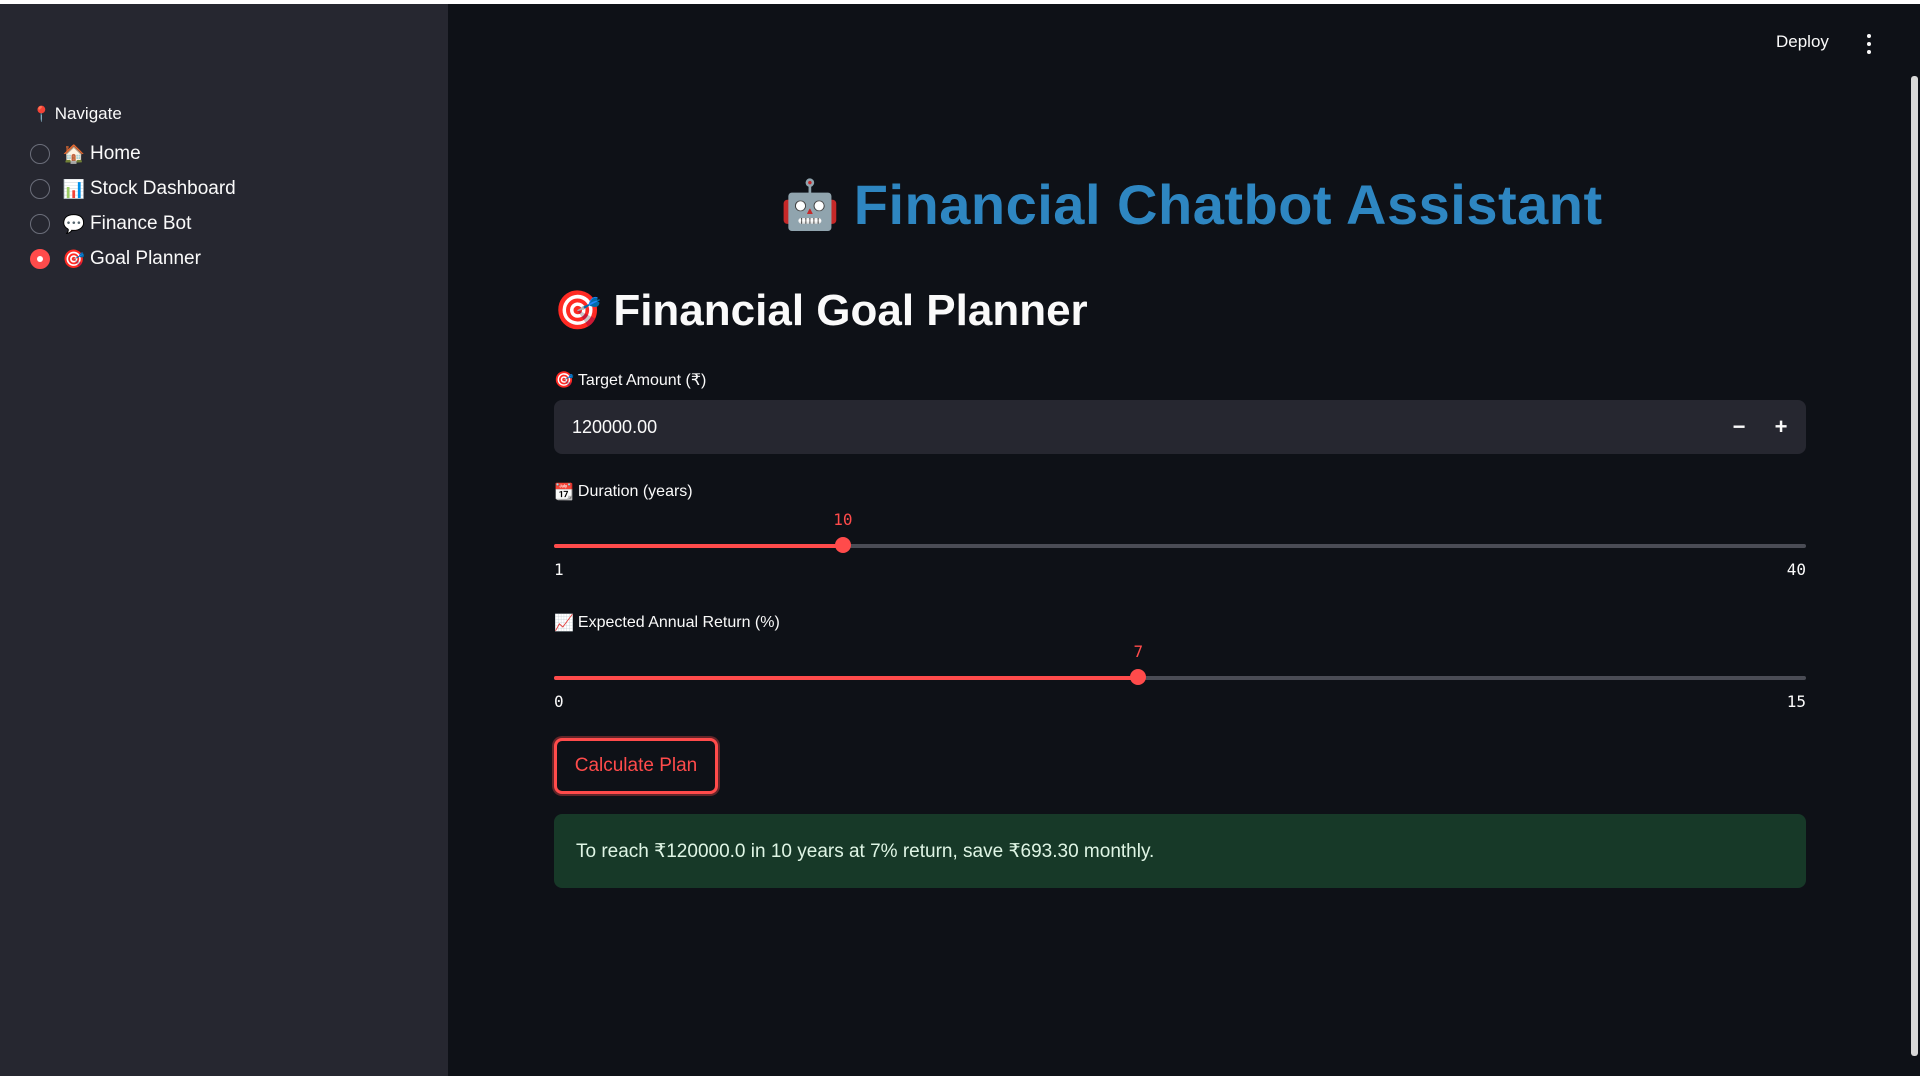 The width and height of the screenshot is (1920, 1080). What do you see at coordinates (40, 154) in the screenshot?
I see `radio-home` at bounding box center [40, 154].